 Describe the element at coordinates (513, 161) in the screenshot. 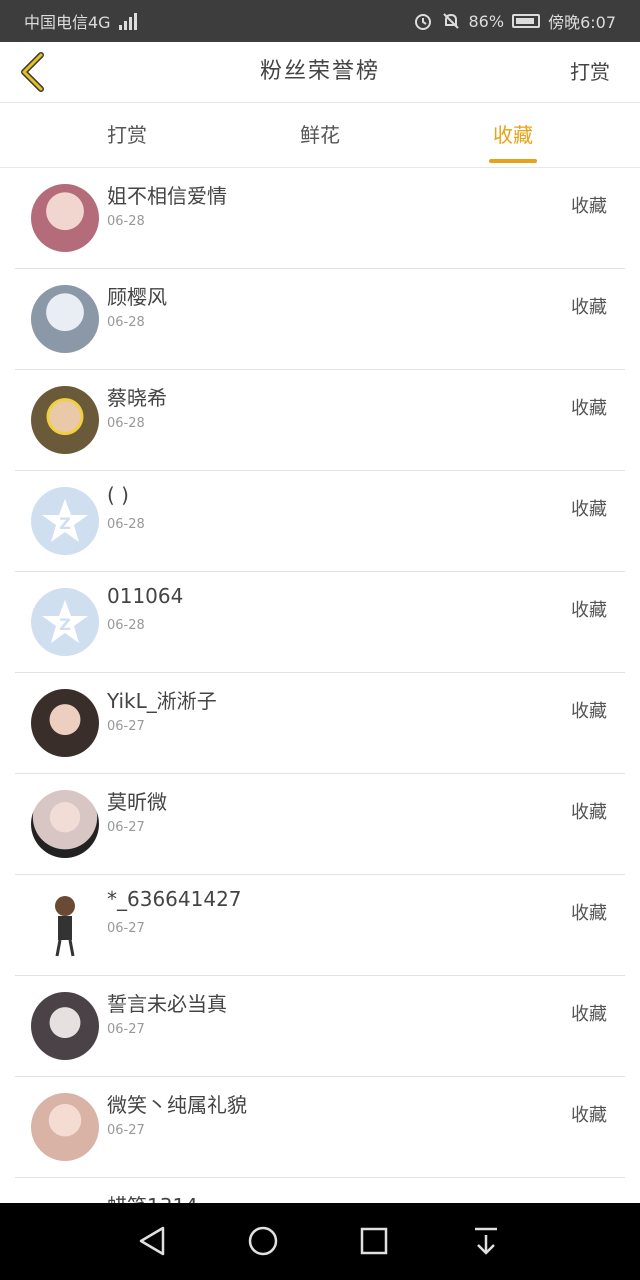

I see `active-tab-indicator` at that location.